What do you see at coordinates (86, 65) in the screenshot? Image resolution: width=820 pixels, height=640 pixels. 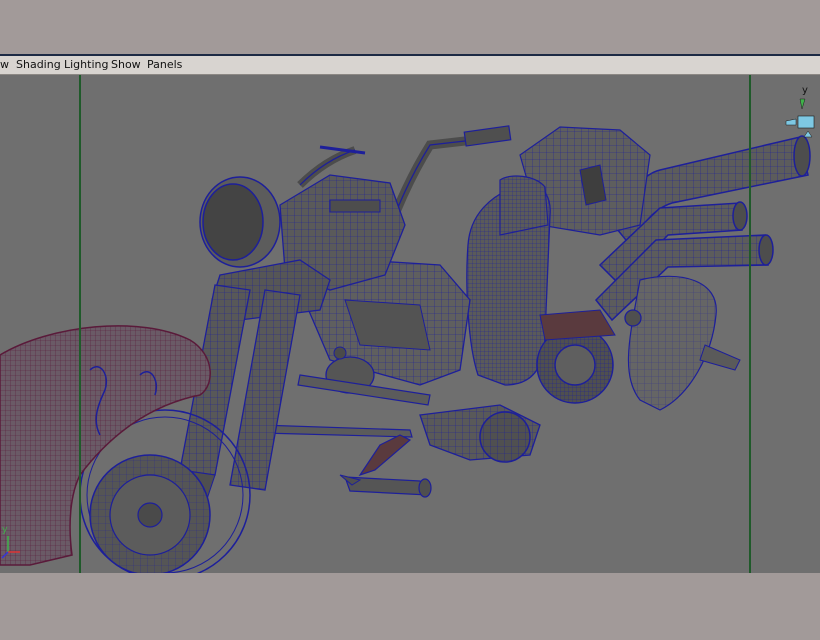 I see `menu-lighting: Lighting` at bounding box center [86, 65].